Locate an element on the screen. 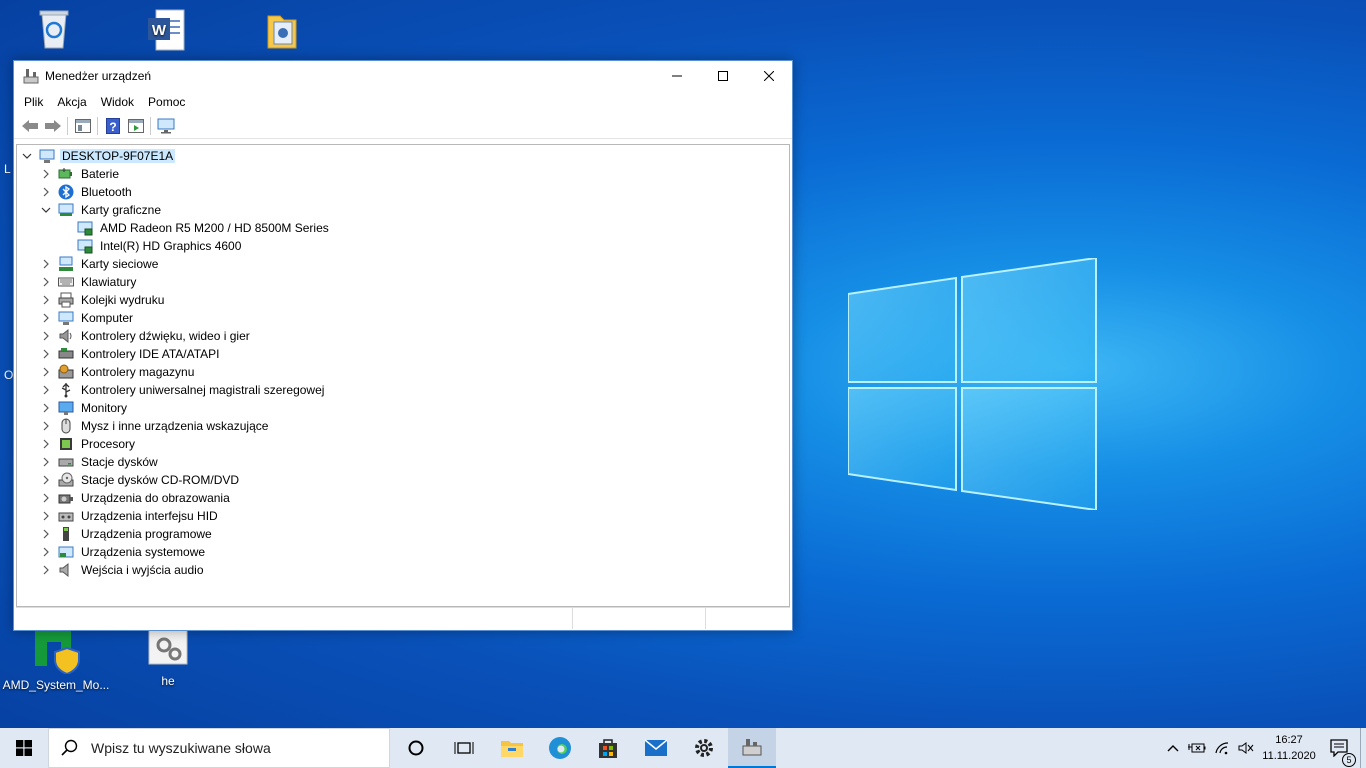  gear-icon is located at coordinates (704, 748).